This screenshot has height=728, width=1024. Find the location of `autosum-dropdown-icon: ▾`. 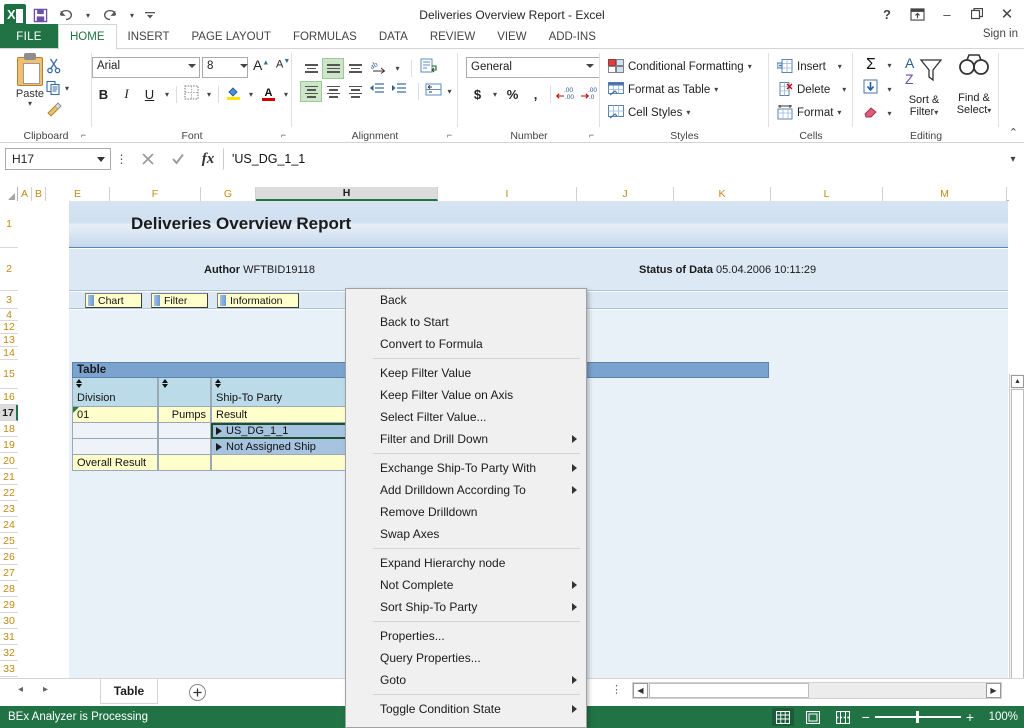

autosum-dropdown-icon: ▾ is located at coordinates (889, 65).